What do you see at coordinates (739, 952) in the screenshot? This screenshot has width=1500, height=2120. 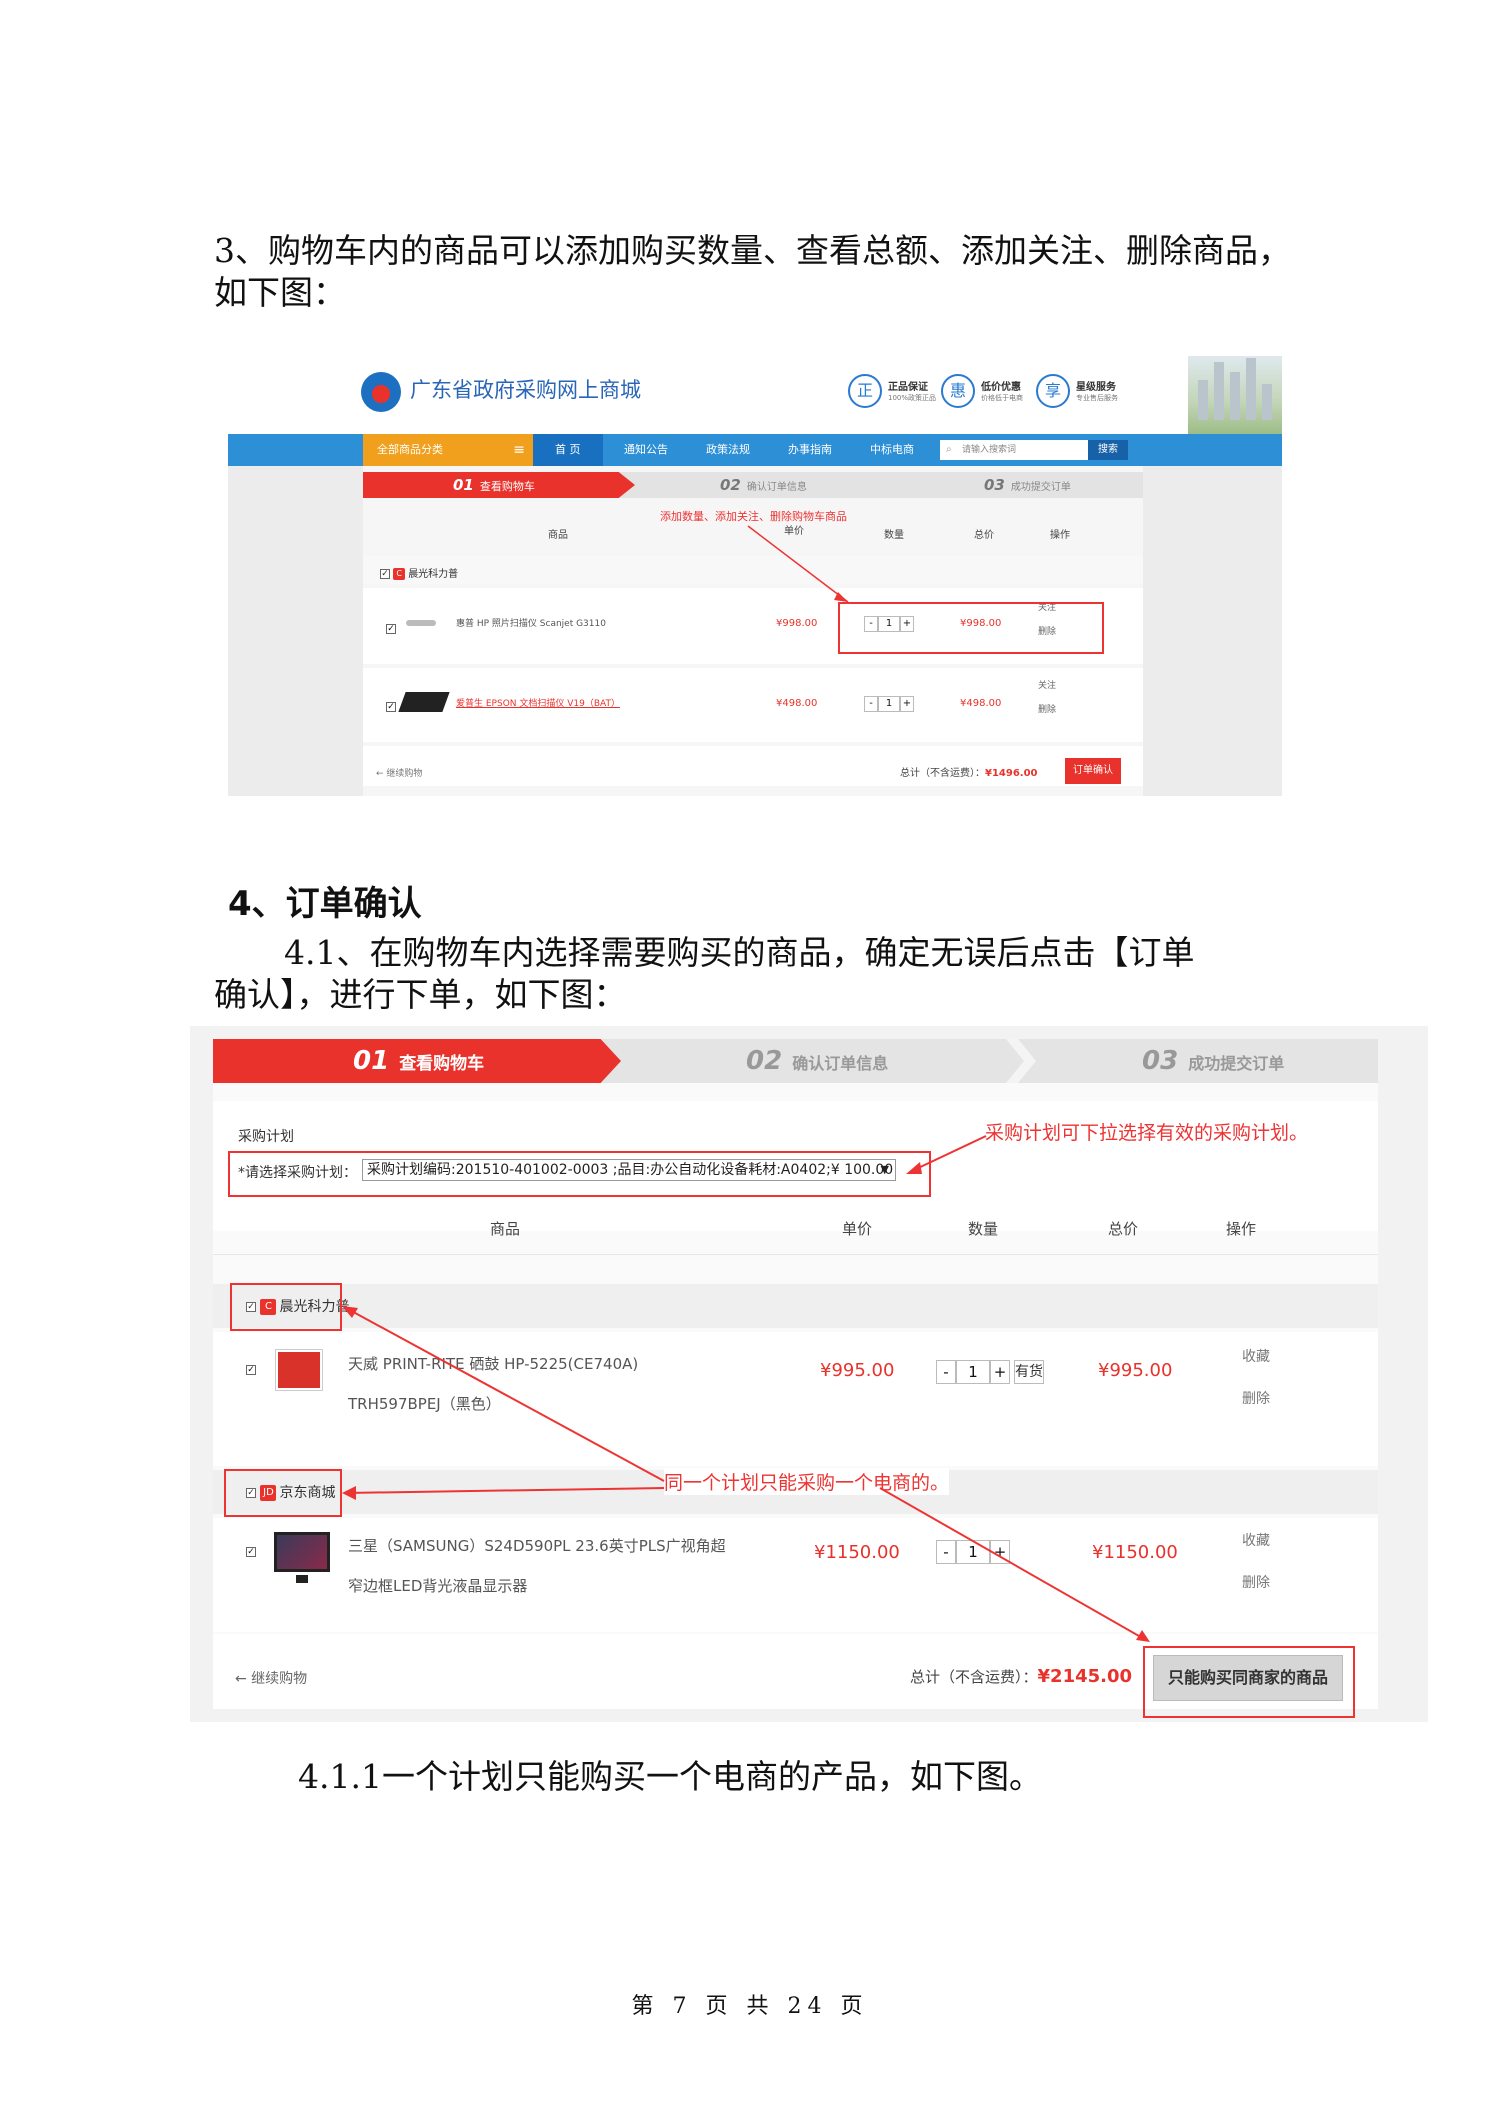 I see `section4-para-line1: 4.1、在购物车内选择需要购买的商品，确定无误后点击【订单` at bounding box center [739, 952].